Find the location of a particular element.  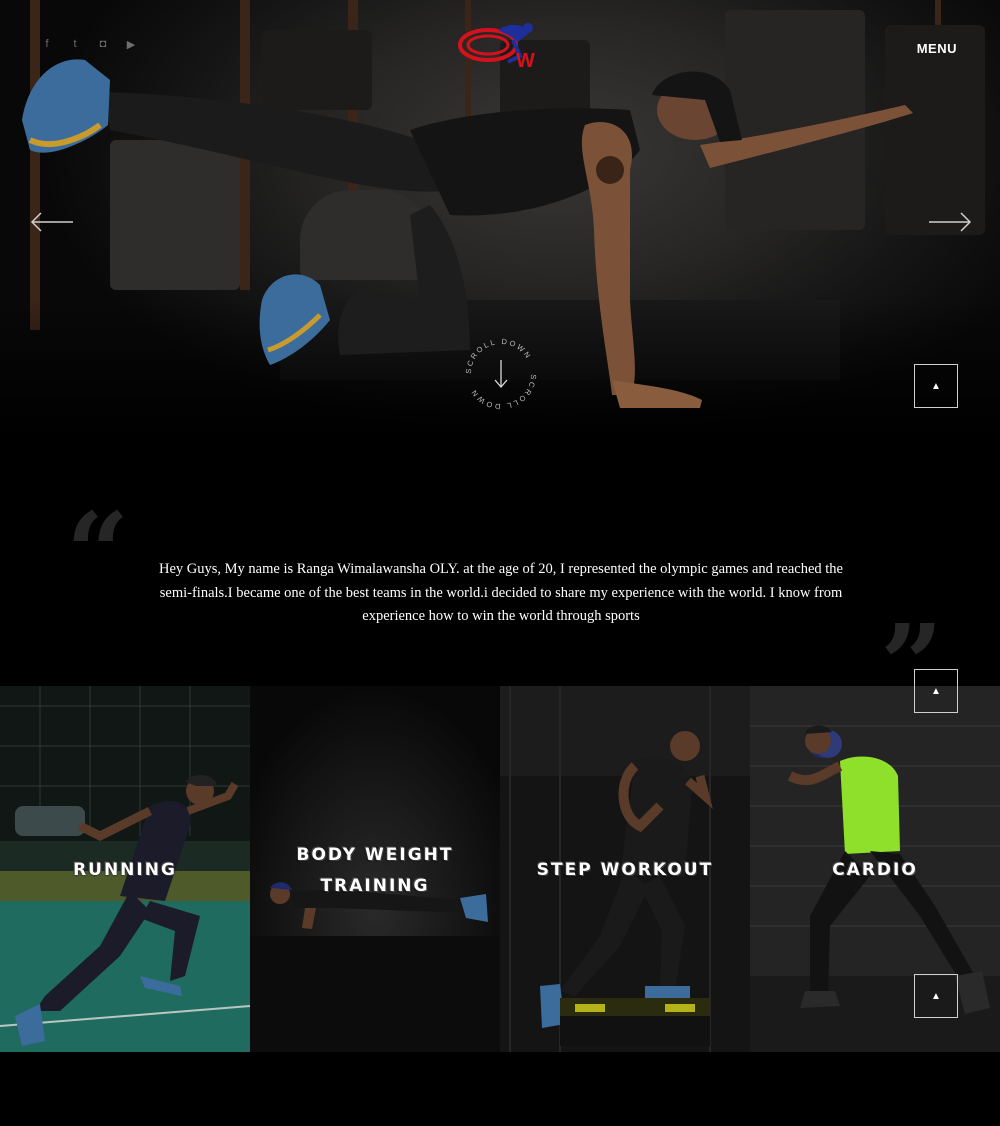

program-card-running: RUNNING is located at coordinates (125, 869).